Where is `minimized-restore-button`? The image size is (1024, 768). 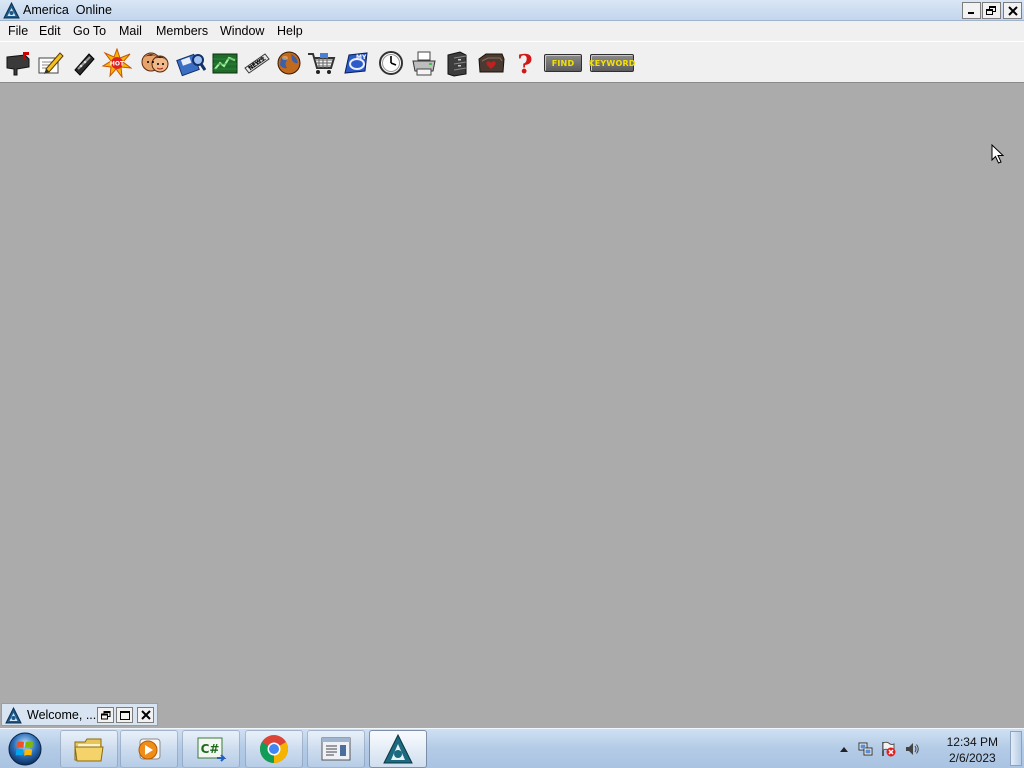 minimized-restore-button is located at coordinates (105, 715).